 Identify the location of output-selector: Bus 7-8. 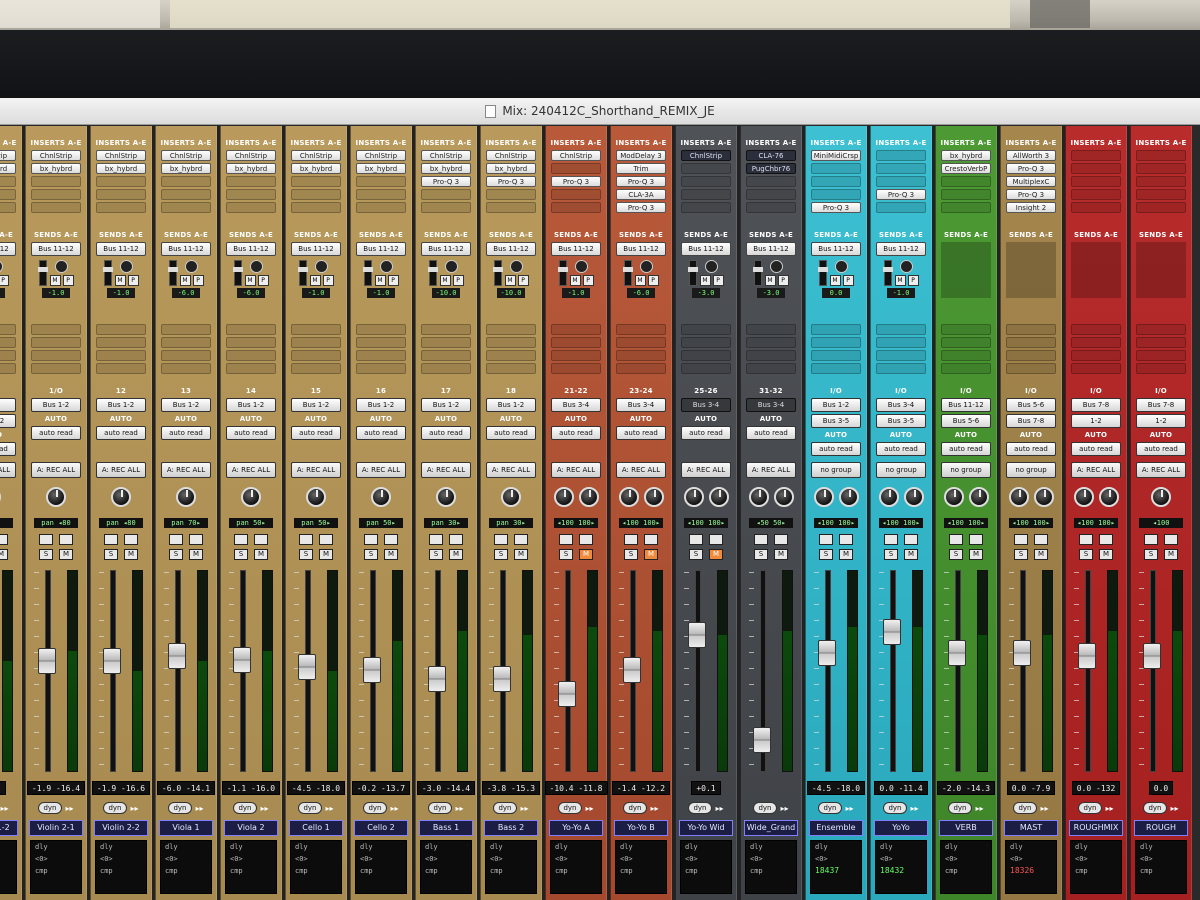
(1031, 421).